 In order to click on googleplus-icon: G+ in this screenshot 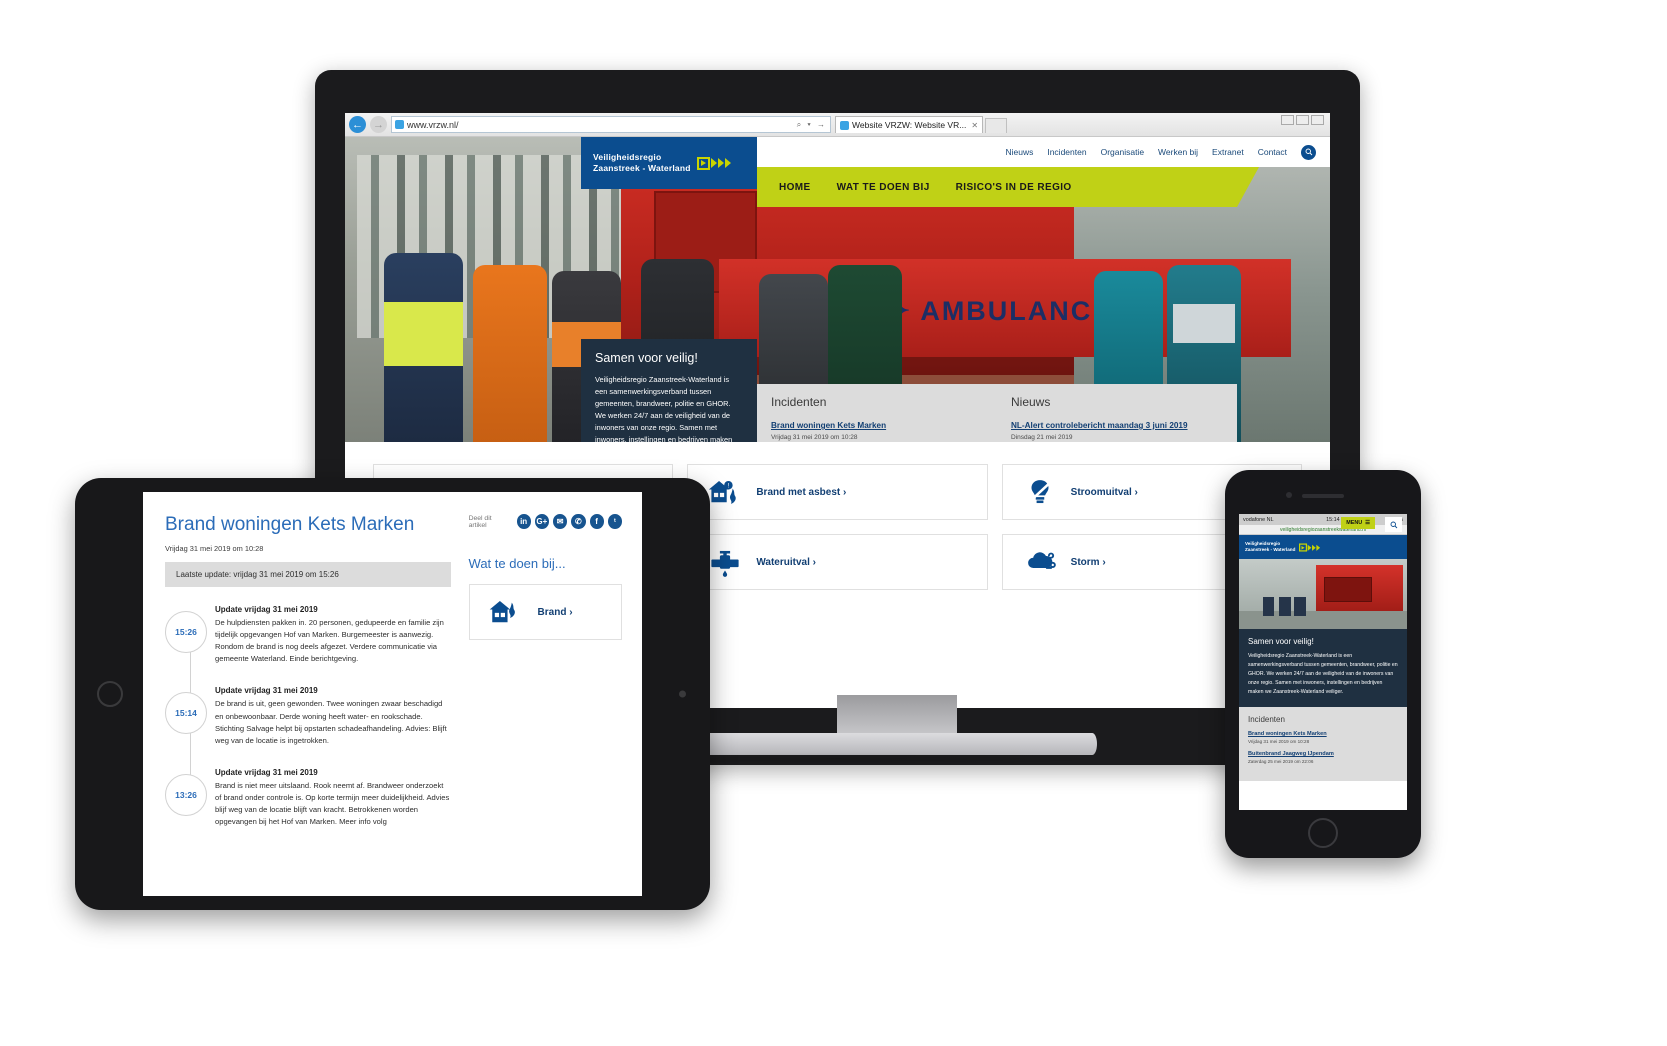, I will do `click(541, 521)`.